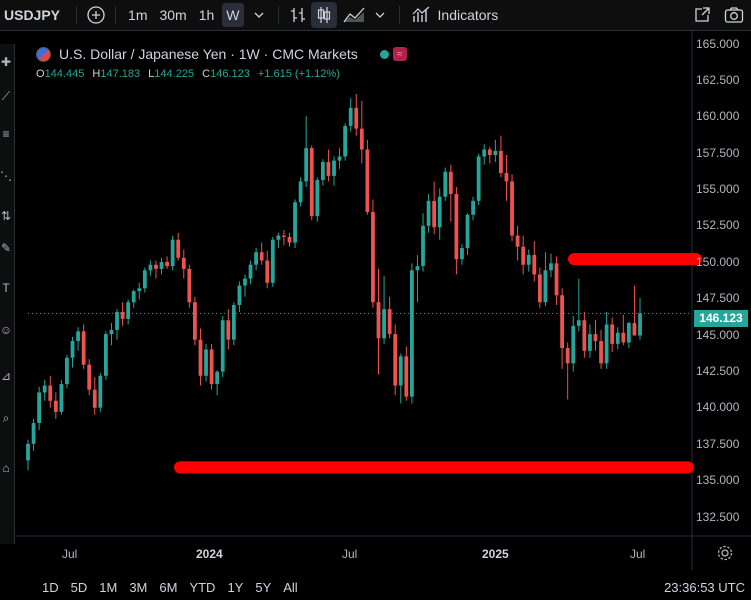  I want to click on utc-clock: 23:36:53 UTC, so click(704, 587).